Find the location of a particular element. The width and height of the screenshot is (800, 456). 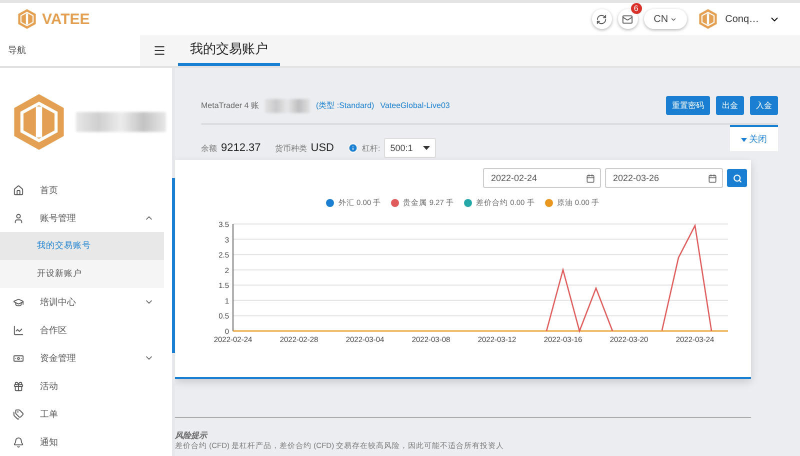

server-link: VateeGlobal-Live03 is located at coordinates (415, 105).